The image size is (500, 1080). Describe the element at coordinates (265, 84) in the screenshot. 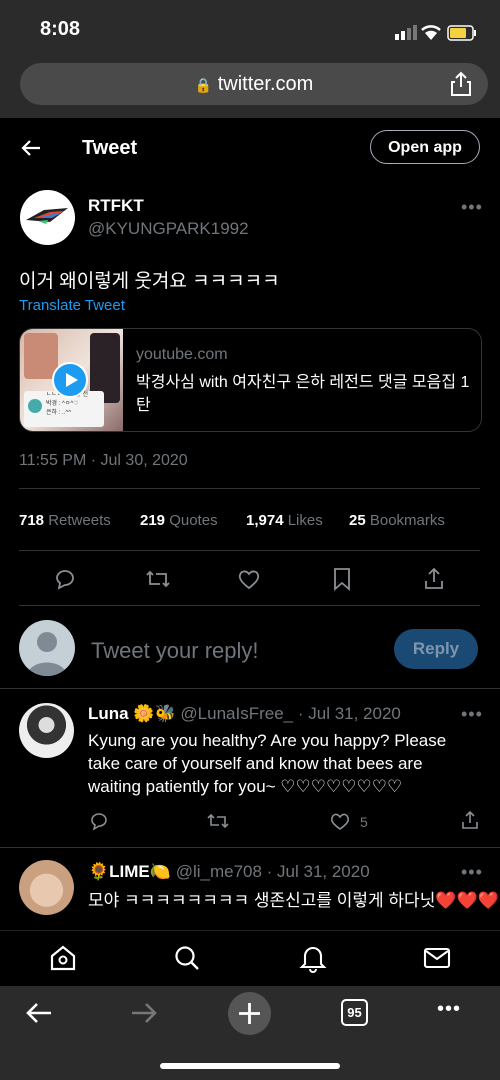

I see `url-text: twitter.com` at that location.